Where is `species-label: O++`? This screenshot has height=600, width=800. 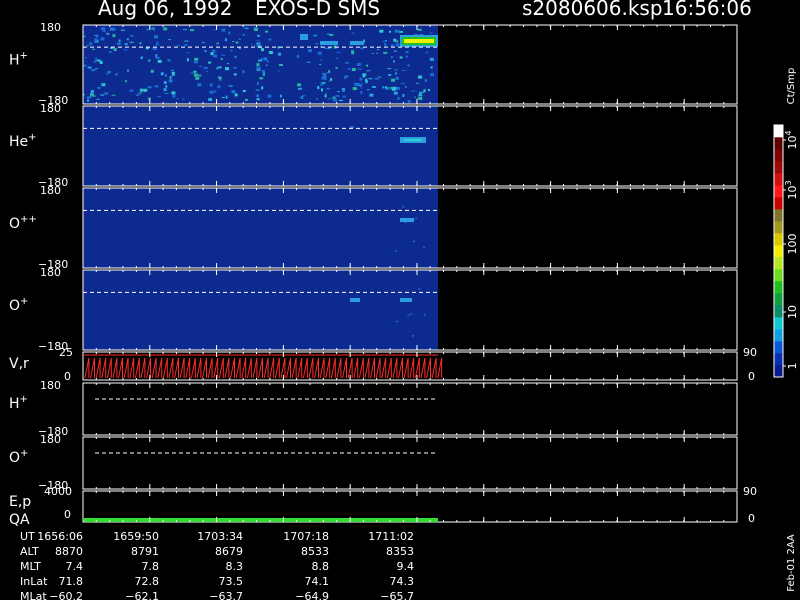
species-label: O++ is located at coordinates (23, 223).